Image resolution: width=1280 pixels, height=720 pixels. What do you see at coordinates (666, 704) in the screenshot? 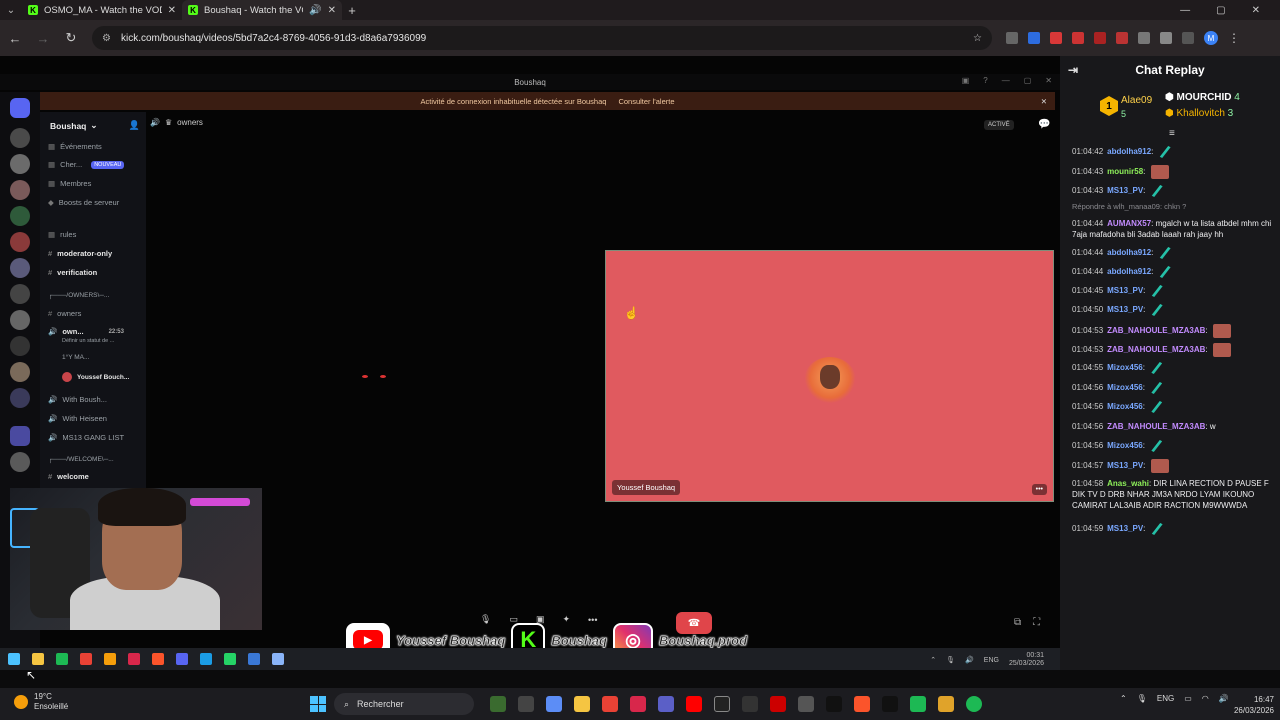
I see `teams-icon` at bounding box center [666, 704].